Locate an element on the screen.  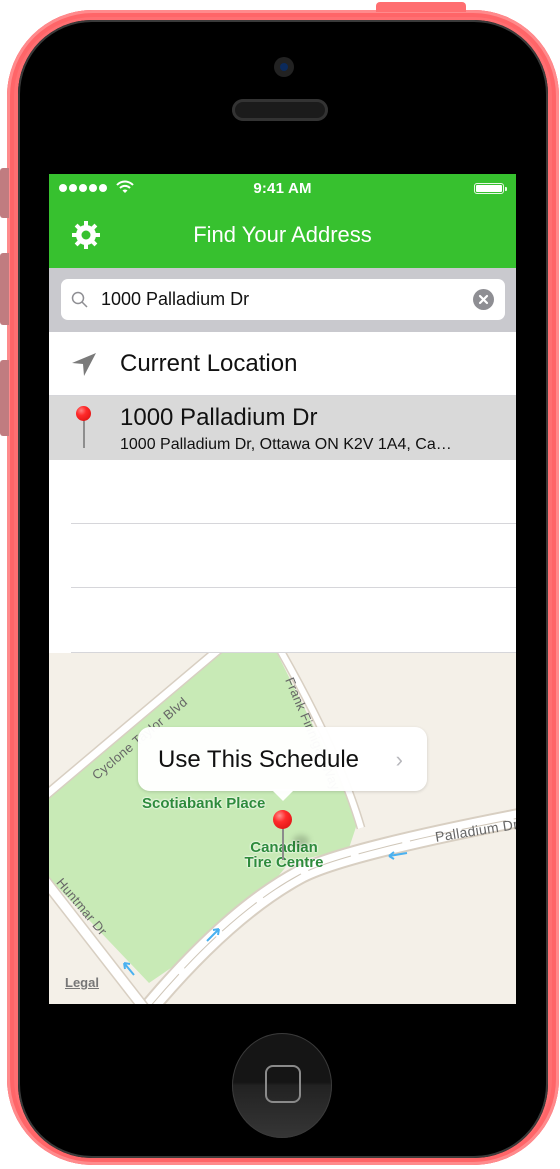
status-time: 9:41 AM is located at coordinates (282, 188).